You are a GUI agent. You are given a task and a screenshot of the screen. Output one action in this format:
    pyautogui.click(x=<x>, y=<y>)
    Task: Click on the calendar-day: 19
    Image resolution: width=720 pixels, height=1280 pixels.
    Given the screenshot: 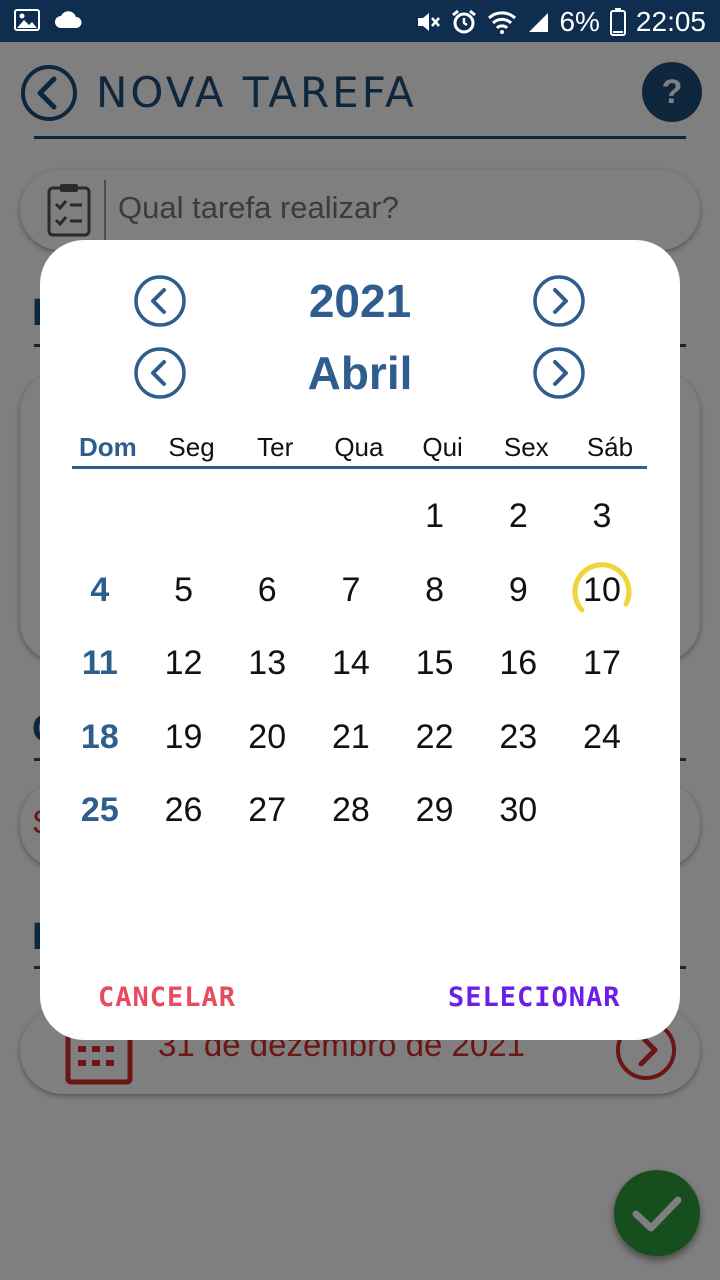 What is the action you would take?
    pyautogui.click(x=184, y=738)
    